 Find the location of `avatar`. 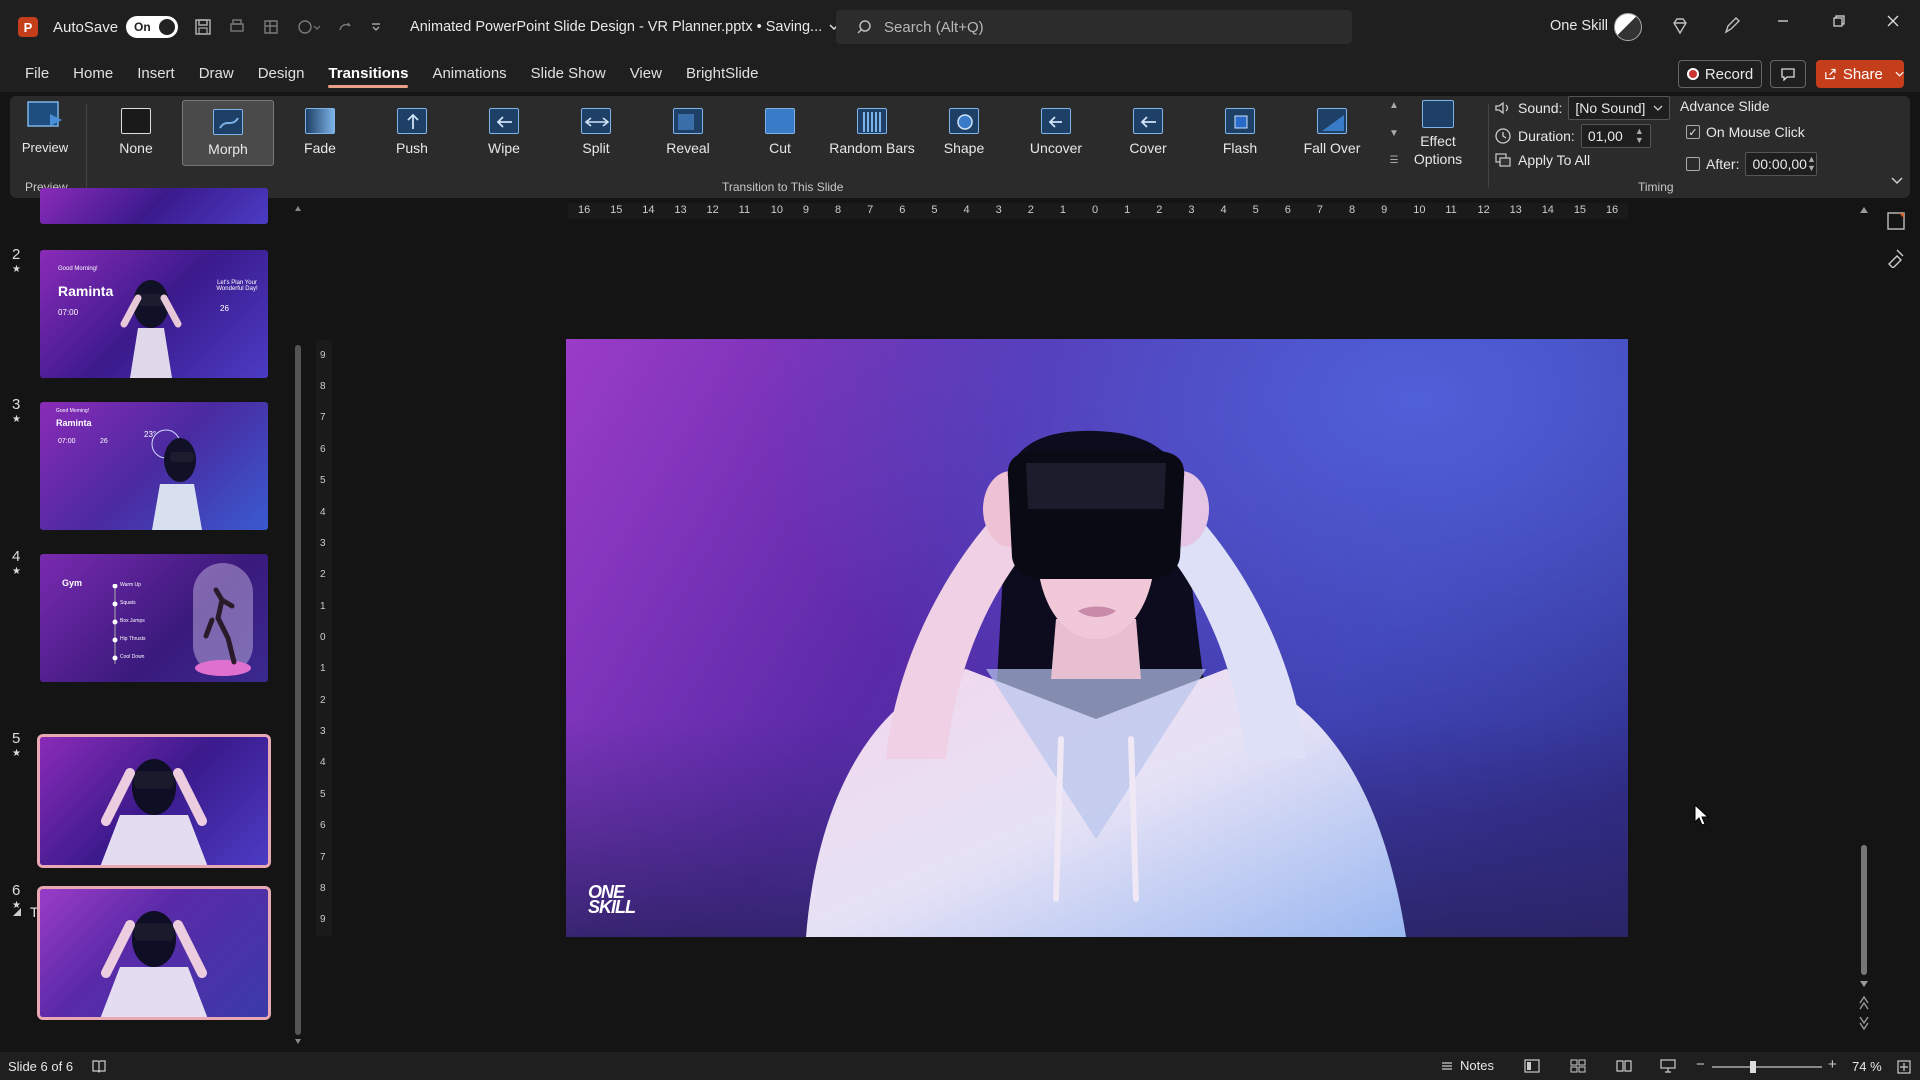

avatar is located at coordinates (1628, 27).